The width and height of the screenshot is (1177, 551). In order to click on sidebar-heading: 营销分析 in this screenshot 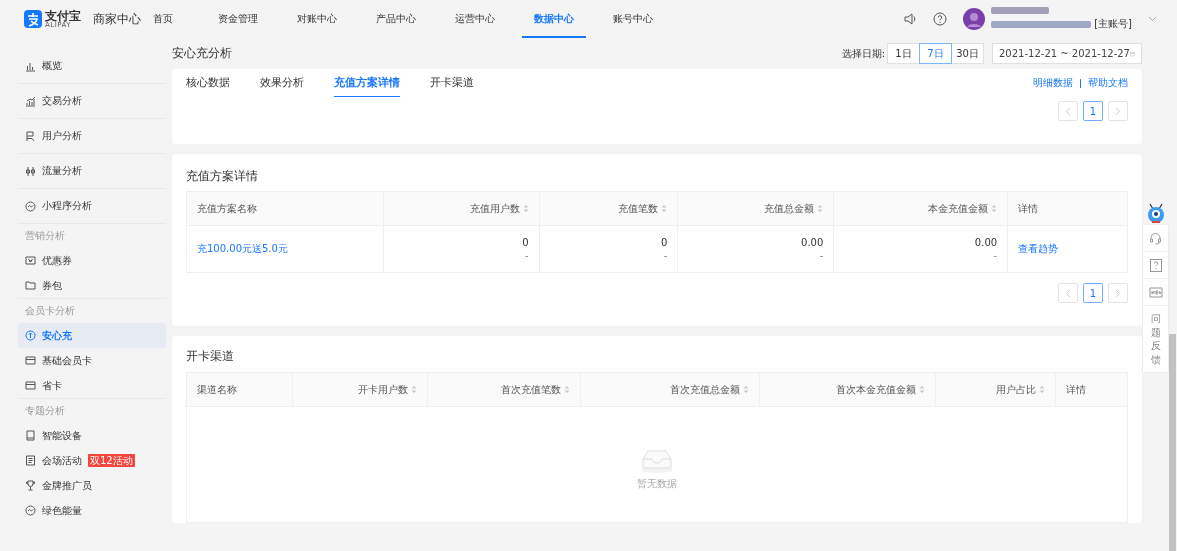, I will do `click(45, 236)`.